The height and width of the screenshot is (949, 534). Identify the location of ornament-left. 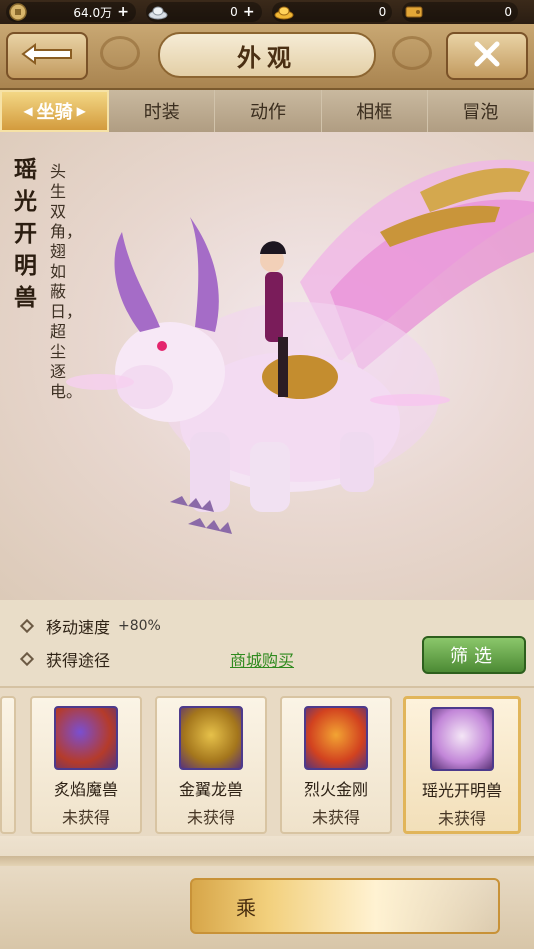
(120, 53).